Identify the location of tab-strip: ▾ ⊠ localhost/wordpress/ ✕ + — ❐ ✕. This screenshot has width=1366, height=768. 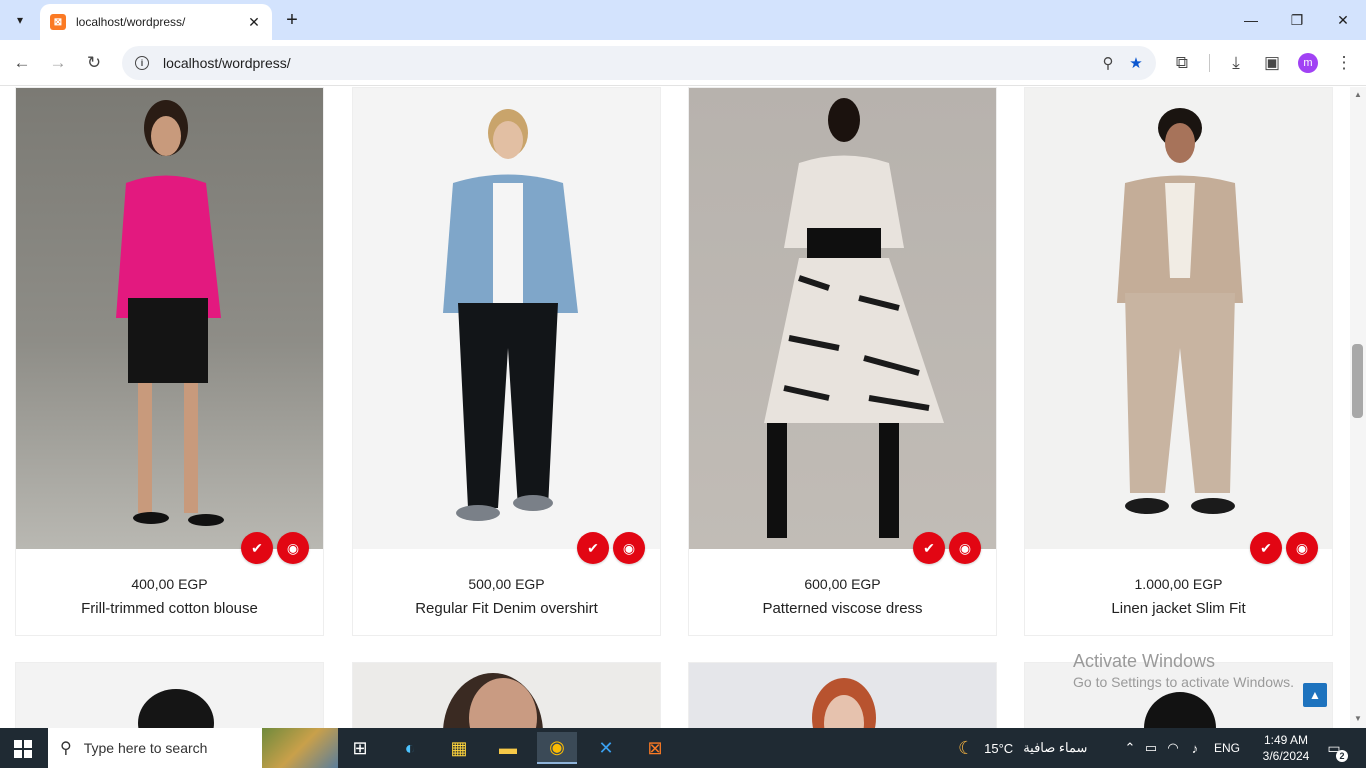
(683, 20).